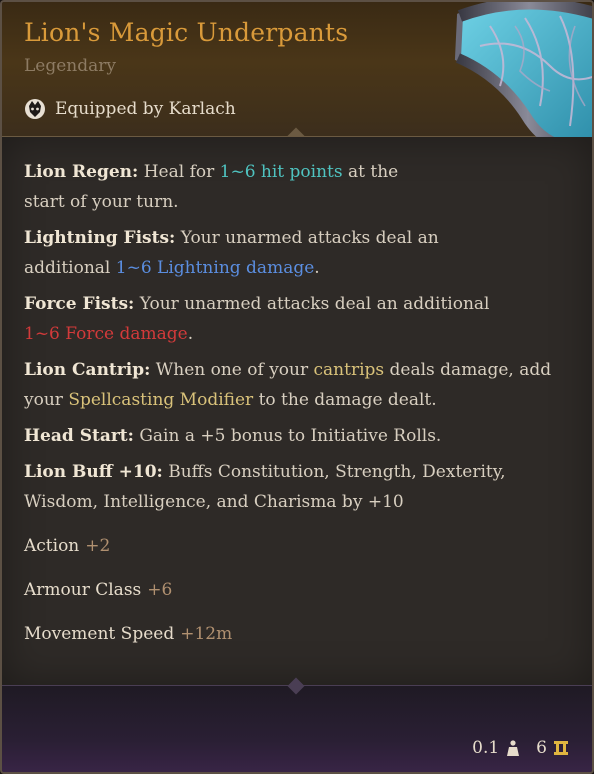 The width and height of the screenshot is (594, 774). Describe the element at coordinates (160, 590) in the screenshot. I see `stat-value: +6` at that location.